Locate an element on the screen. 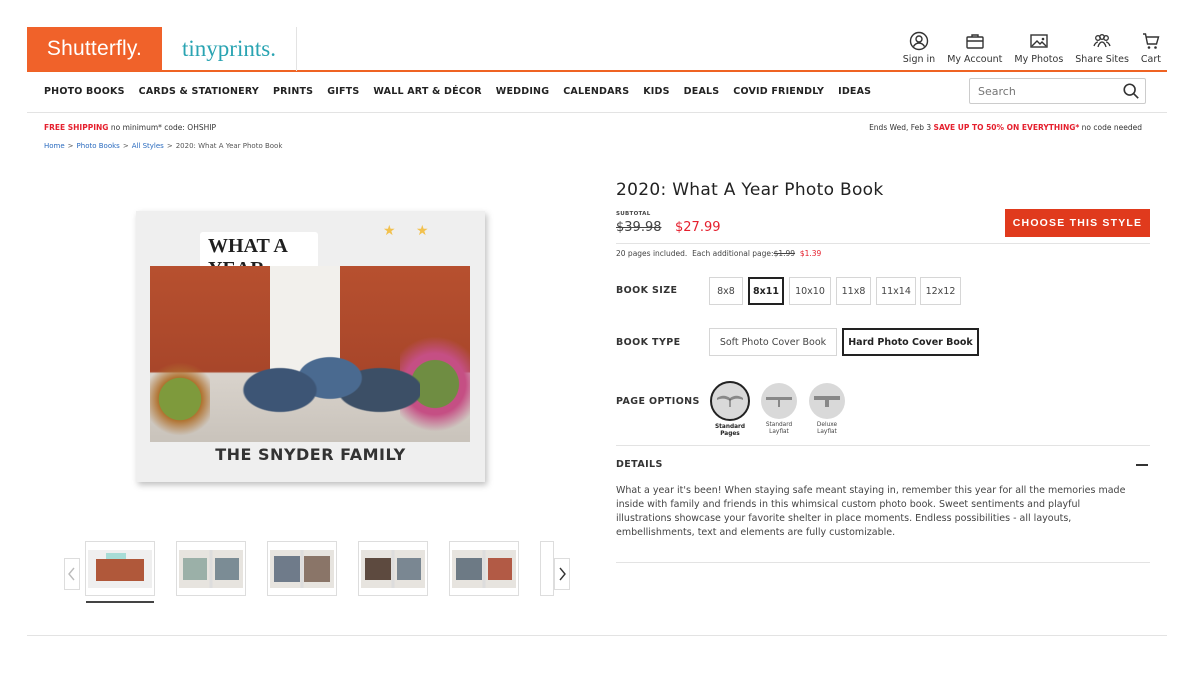 The image size is (1200, 675). nav-prints: PRINTS is located at coordinates (293, 91).